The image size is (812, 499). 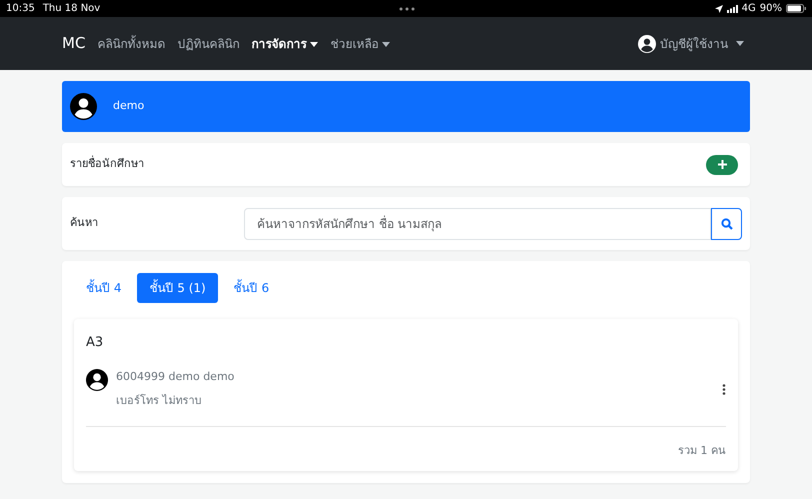 I want to click on status-time: 10:35, so click(x=20, y=9).